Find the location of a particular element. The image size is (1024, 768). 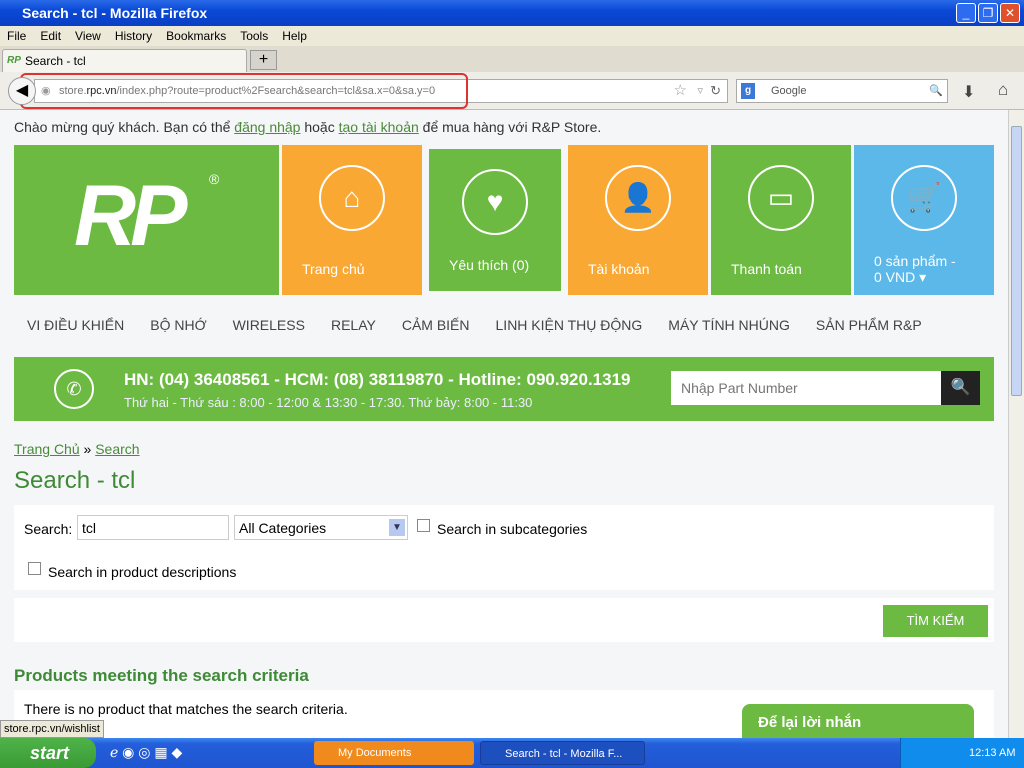

cart-total: 0 VND is located at coordinates (895, 277).